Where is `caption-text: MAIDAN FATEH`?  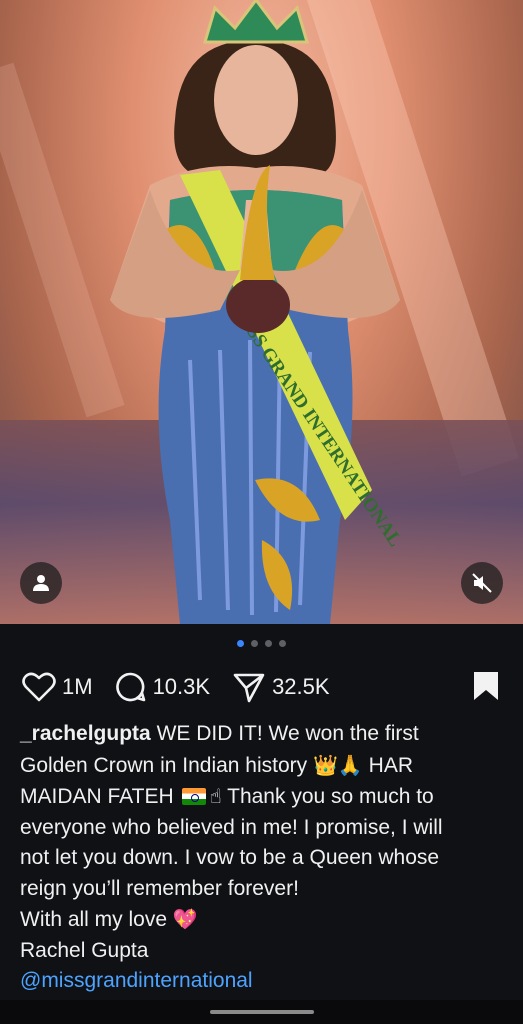
caption-text: MAIDAN FATEH is located at coordinates (97, 796).